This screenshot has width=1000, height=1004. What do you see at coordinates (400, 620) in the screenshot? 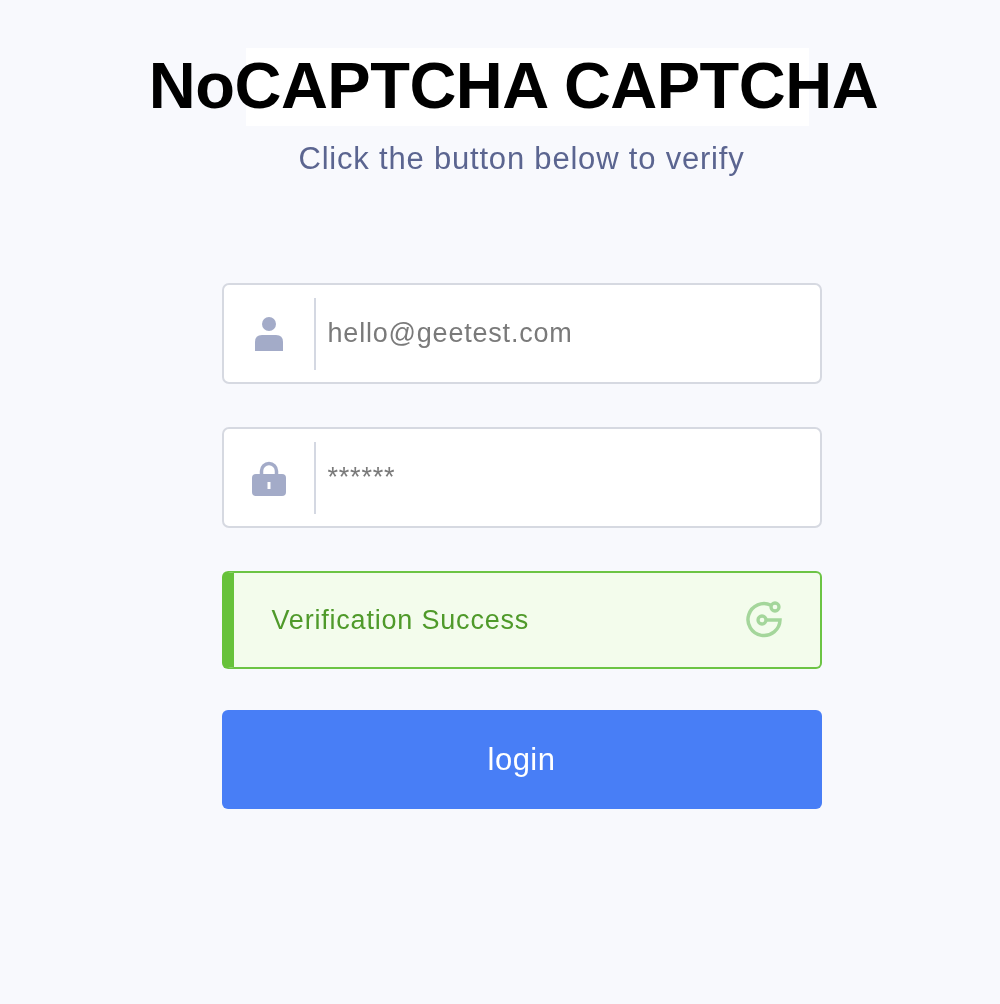
I see `verification-status: Verification Success` at bounding box center [400, 620].